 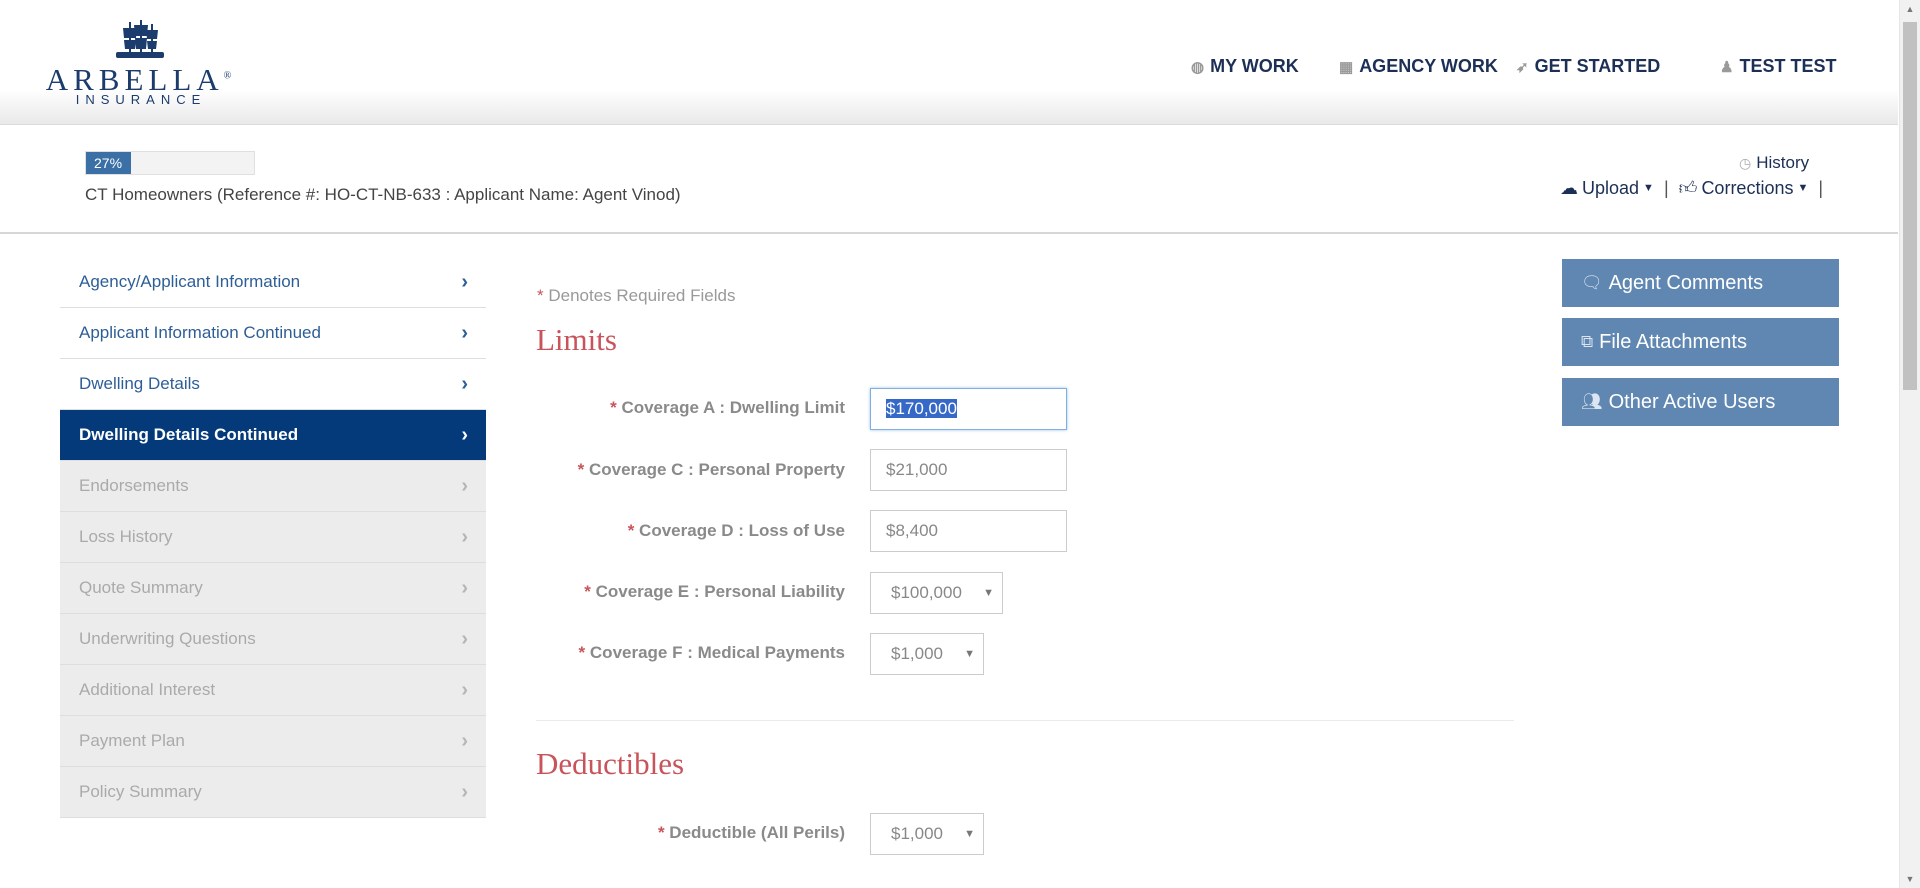 I want to click on progress-fill: 27%, so click(x=109, y=163).